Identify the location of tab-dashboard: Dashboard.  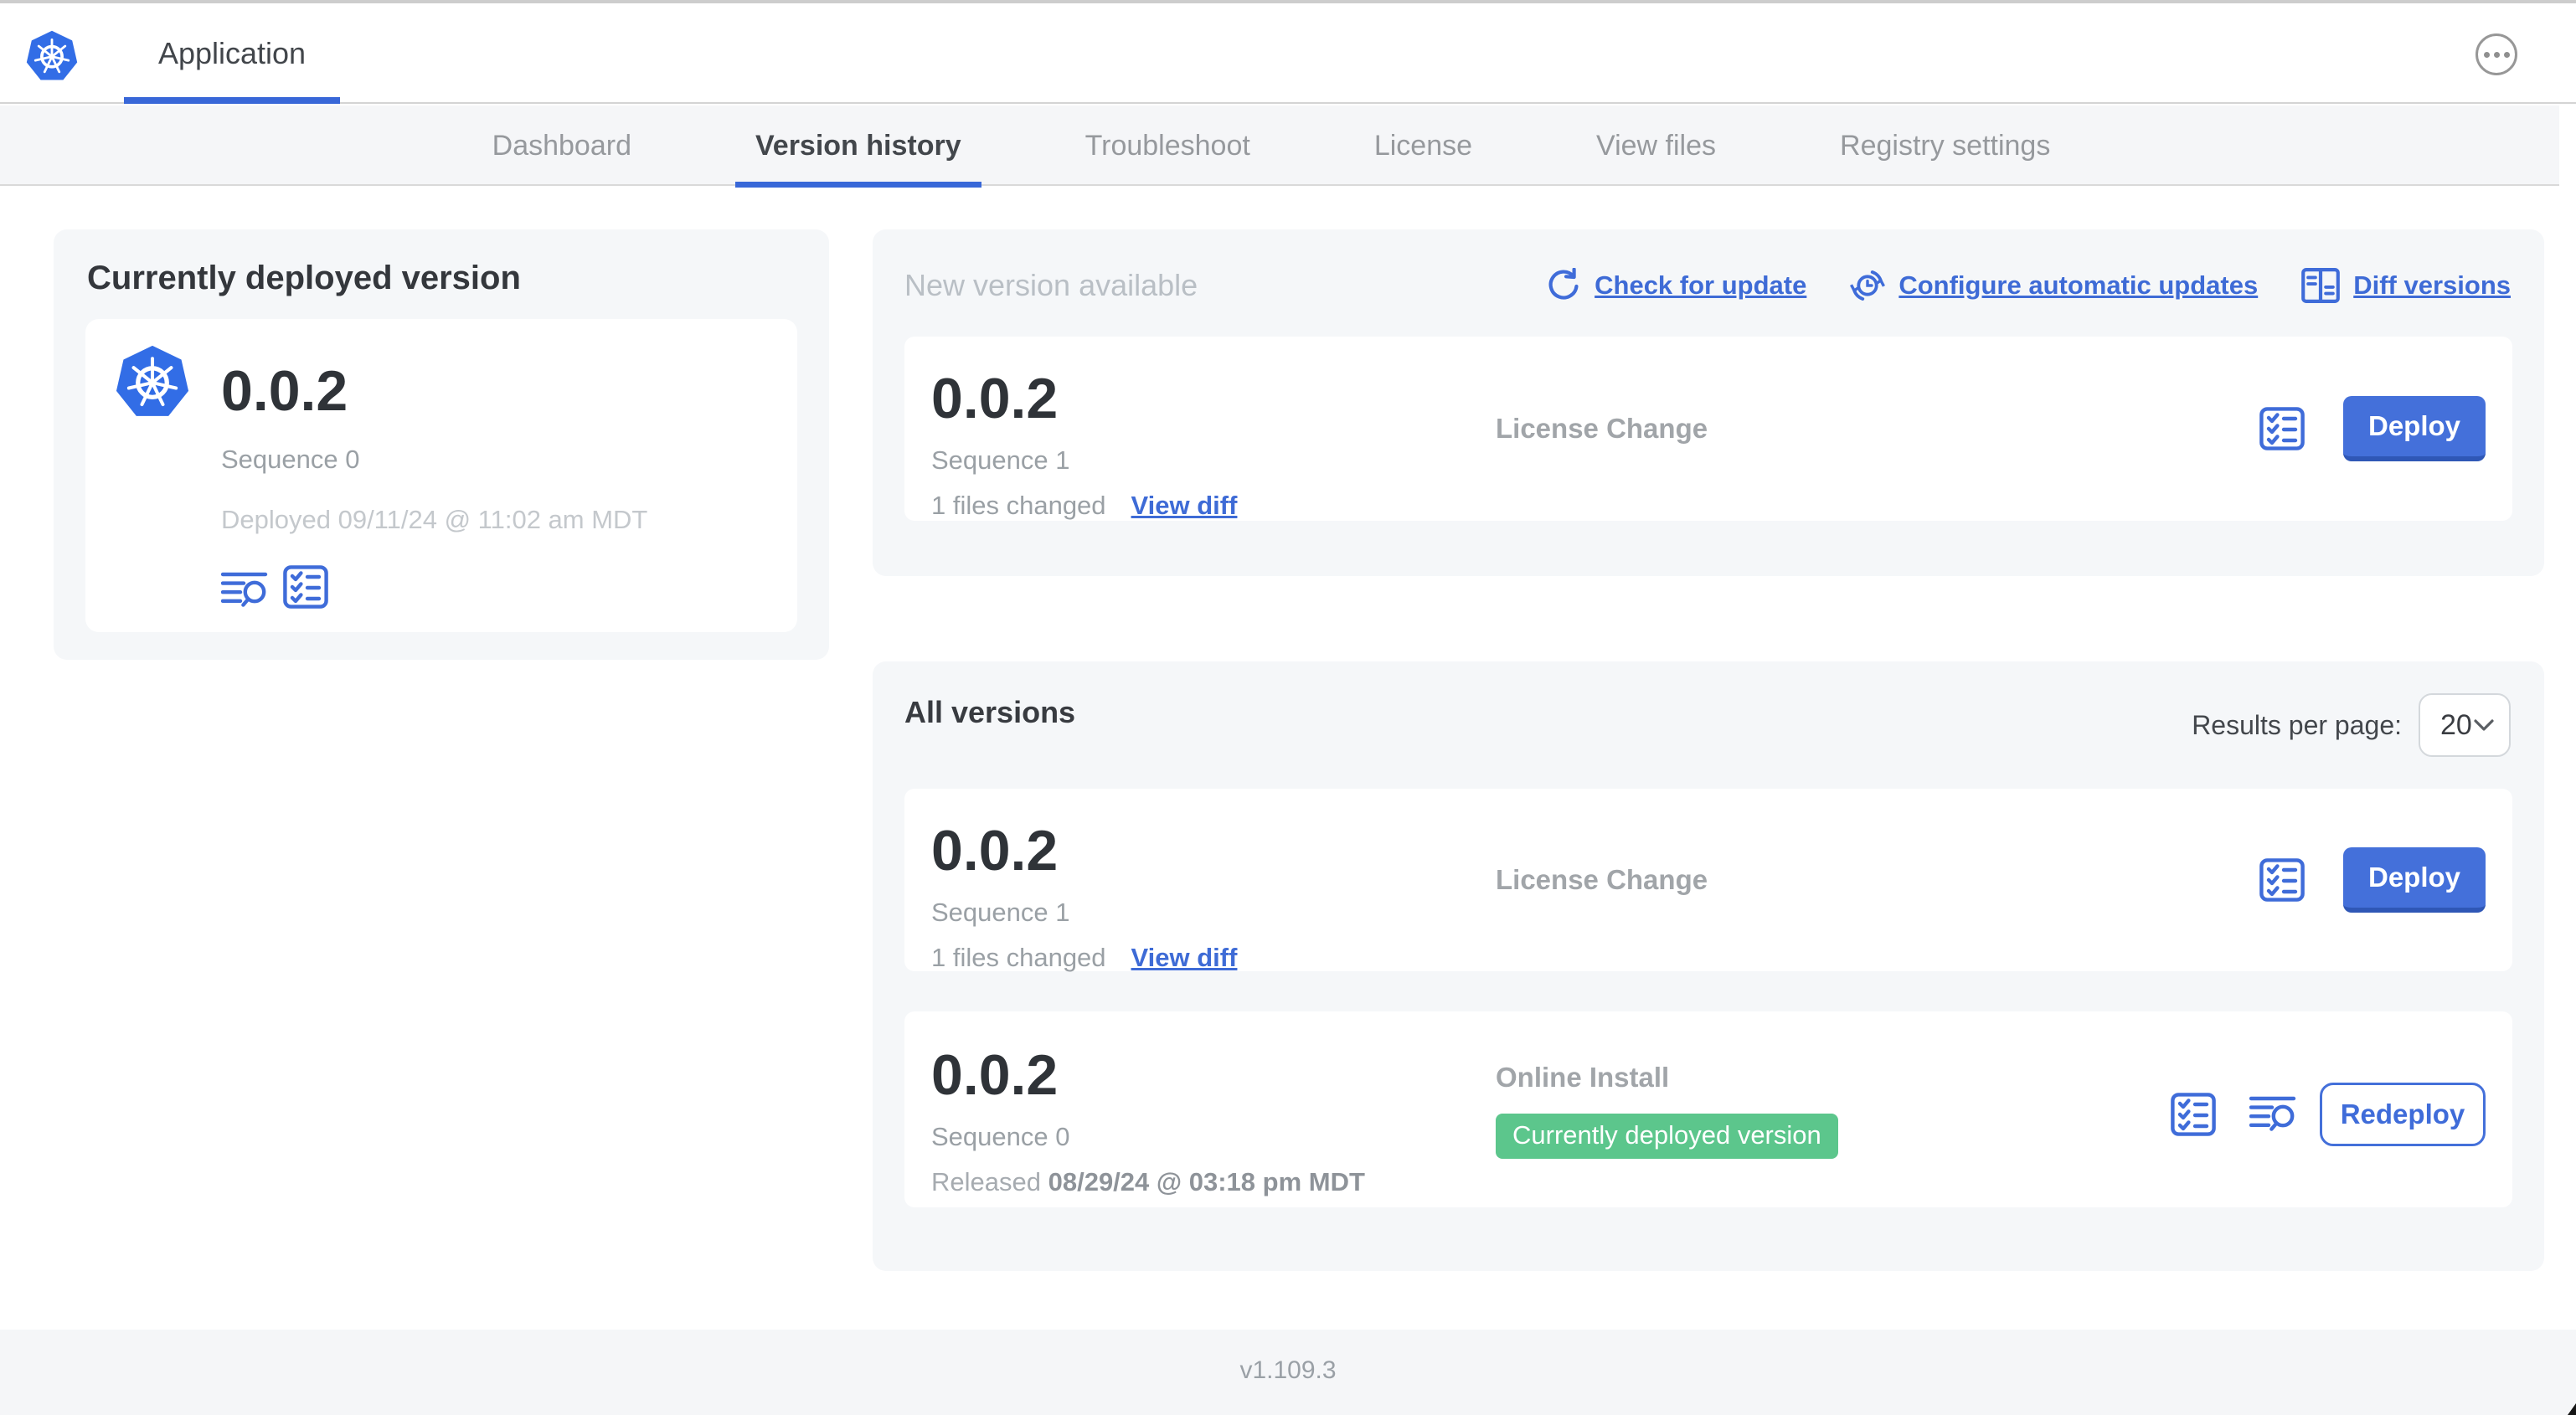
(562, 145).